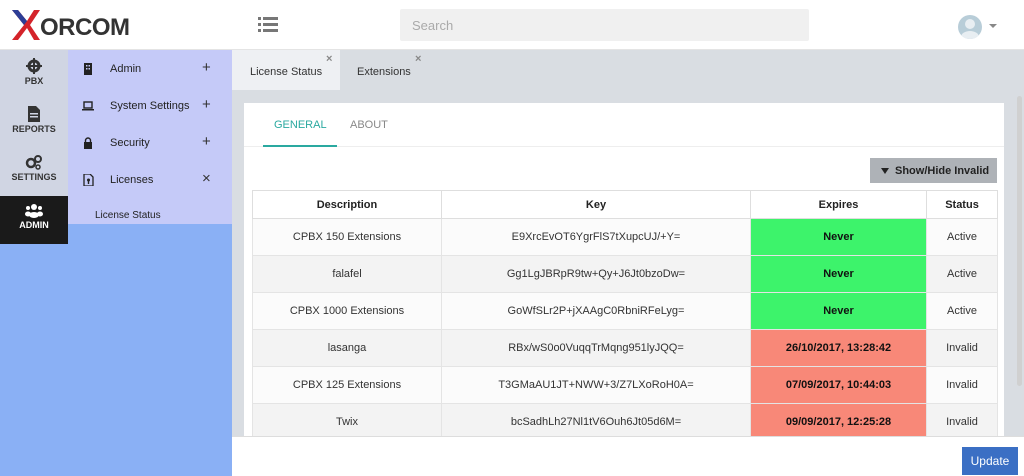 The width and height of the screenshot is (1024, 476). What do you see at coordinates (838, 385) in the screenshot?
I see `cell-expires: 07/09/2017, 10:44:03` at bounding box center [838, 385].